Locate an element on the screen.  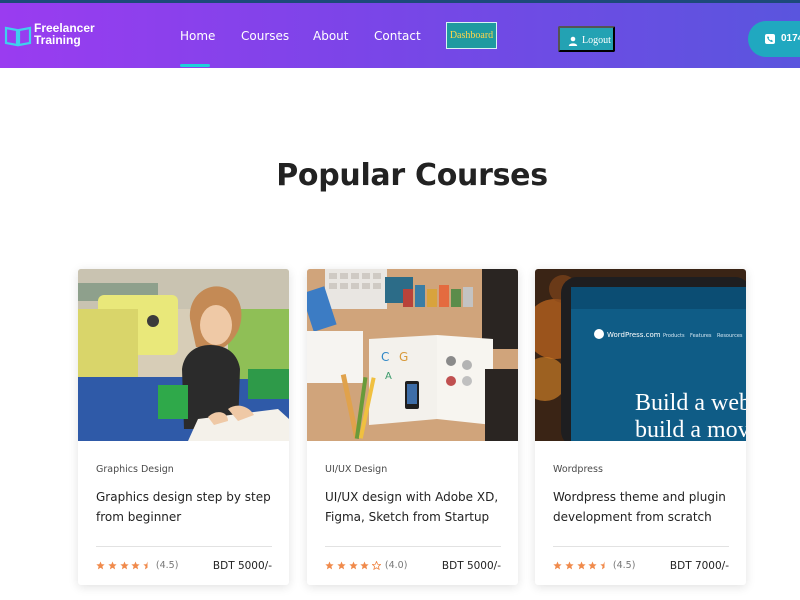
site-logo: Freelancer Training is located at coordinates (54, 37).